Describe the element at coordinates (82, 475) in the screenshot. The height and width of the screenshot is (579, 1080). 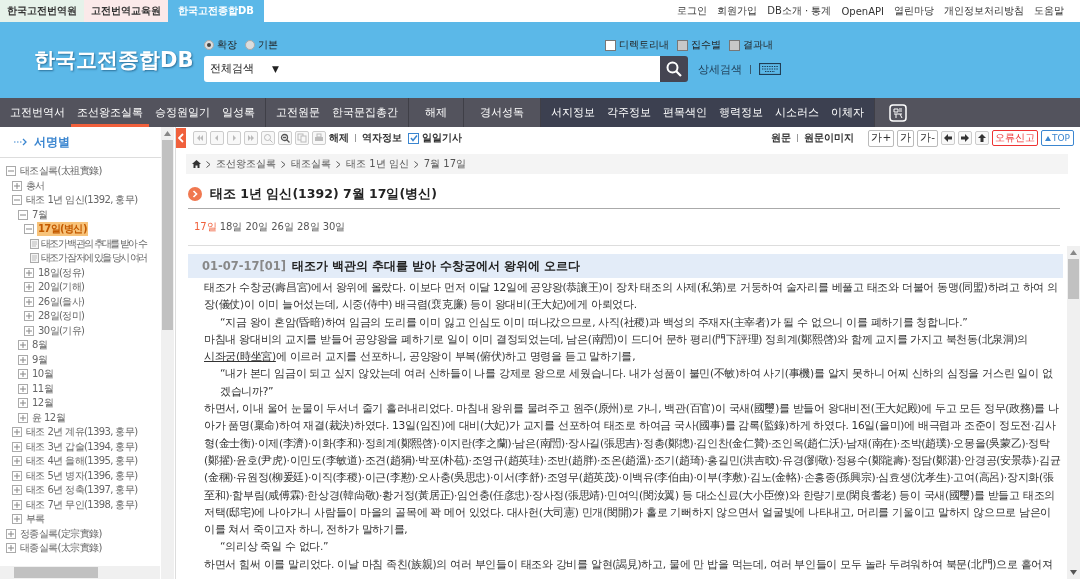
I see `tree-item: 태조 5년 병자(1396, 홍무)` at that location.